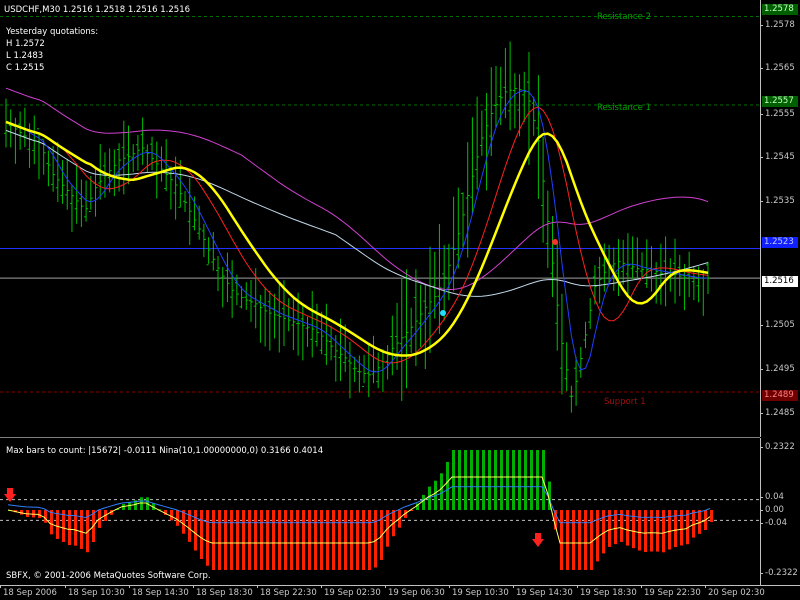 The image size is (800, 600). What do you see at coordinates (671, 591) in the screenshot?
I see `time-label: 19 Sep 22:30` at bounding box center [671, 591].